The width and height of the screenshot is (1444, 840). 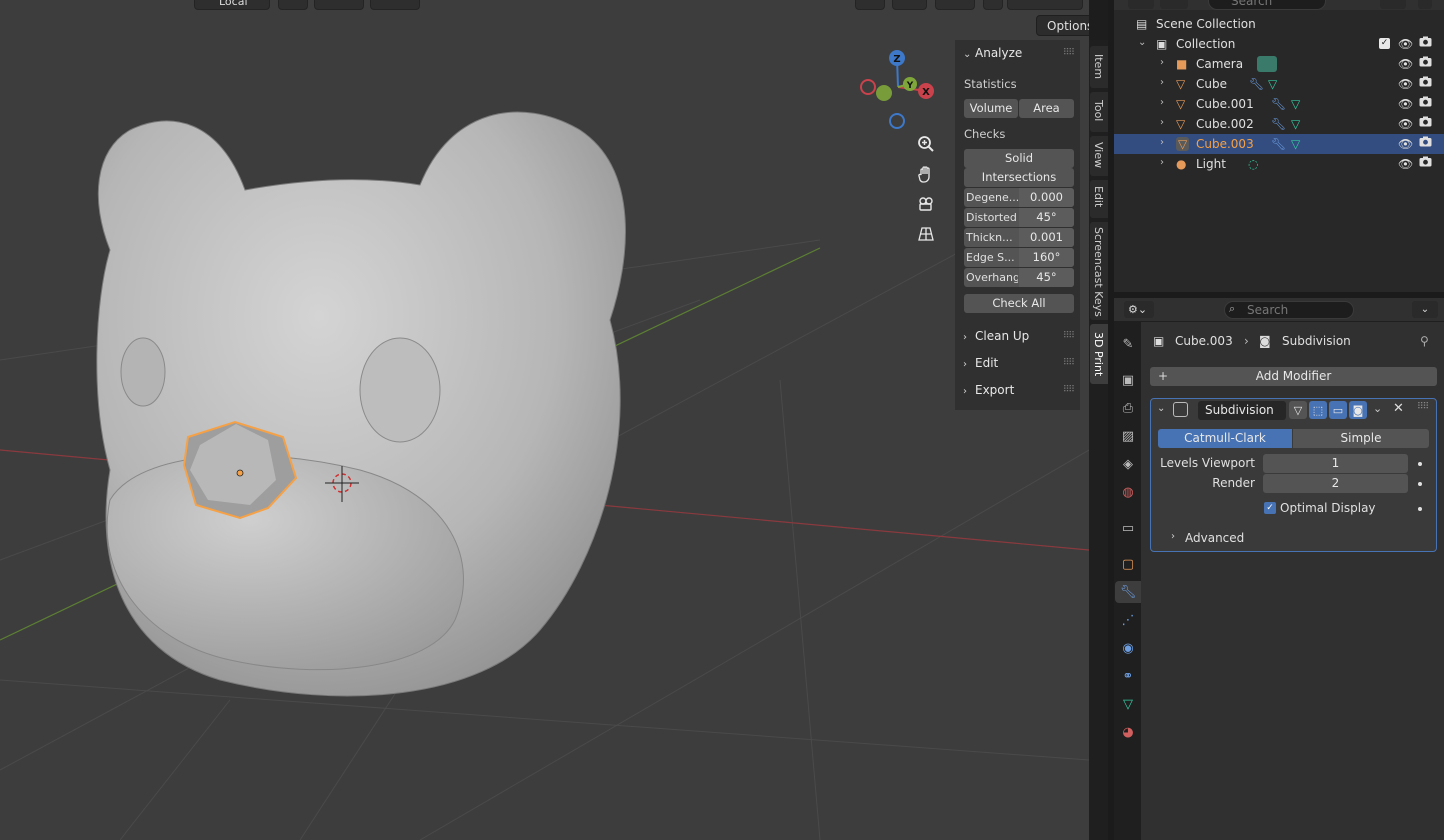 What do you see at coordinates (1298, 410) in the screenshot?
I see `edit-mode-cage-icon: ▽` at bounding box center [1298, 410].